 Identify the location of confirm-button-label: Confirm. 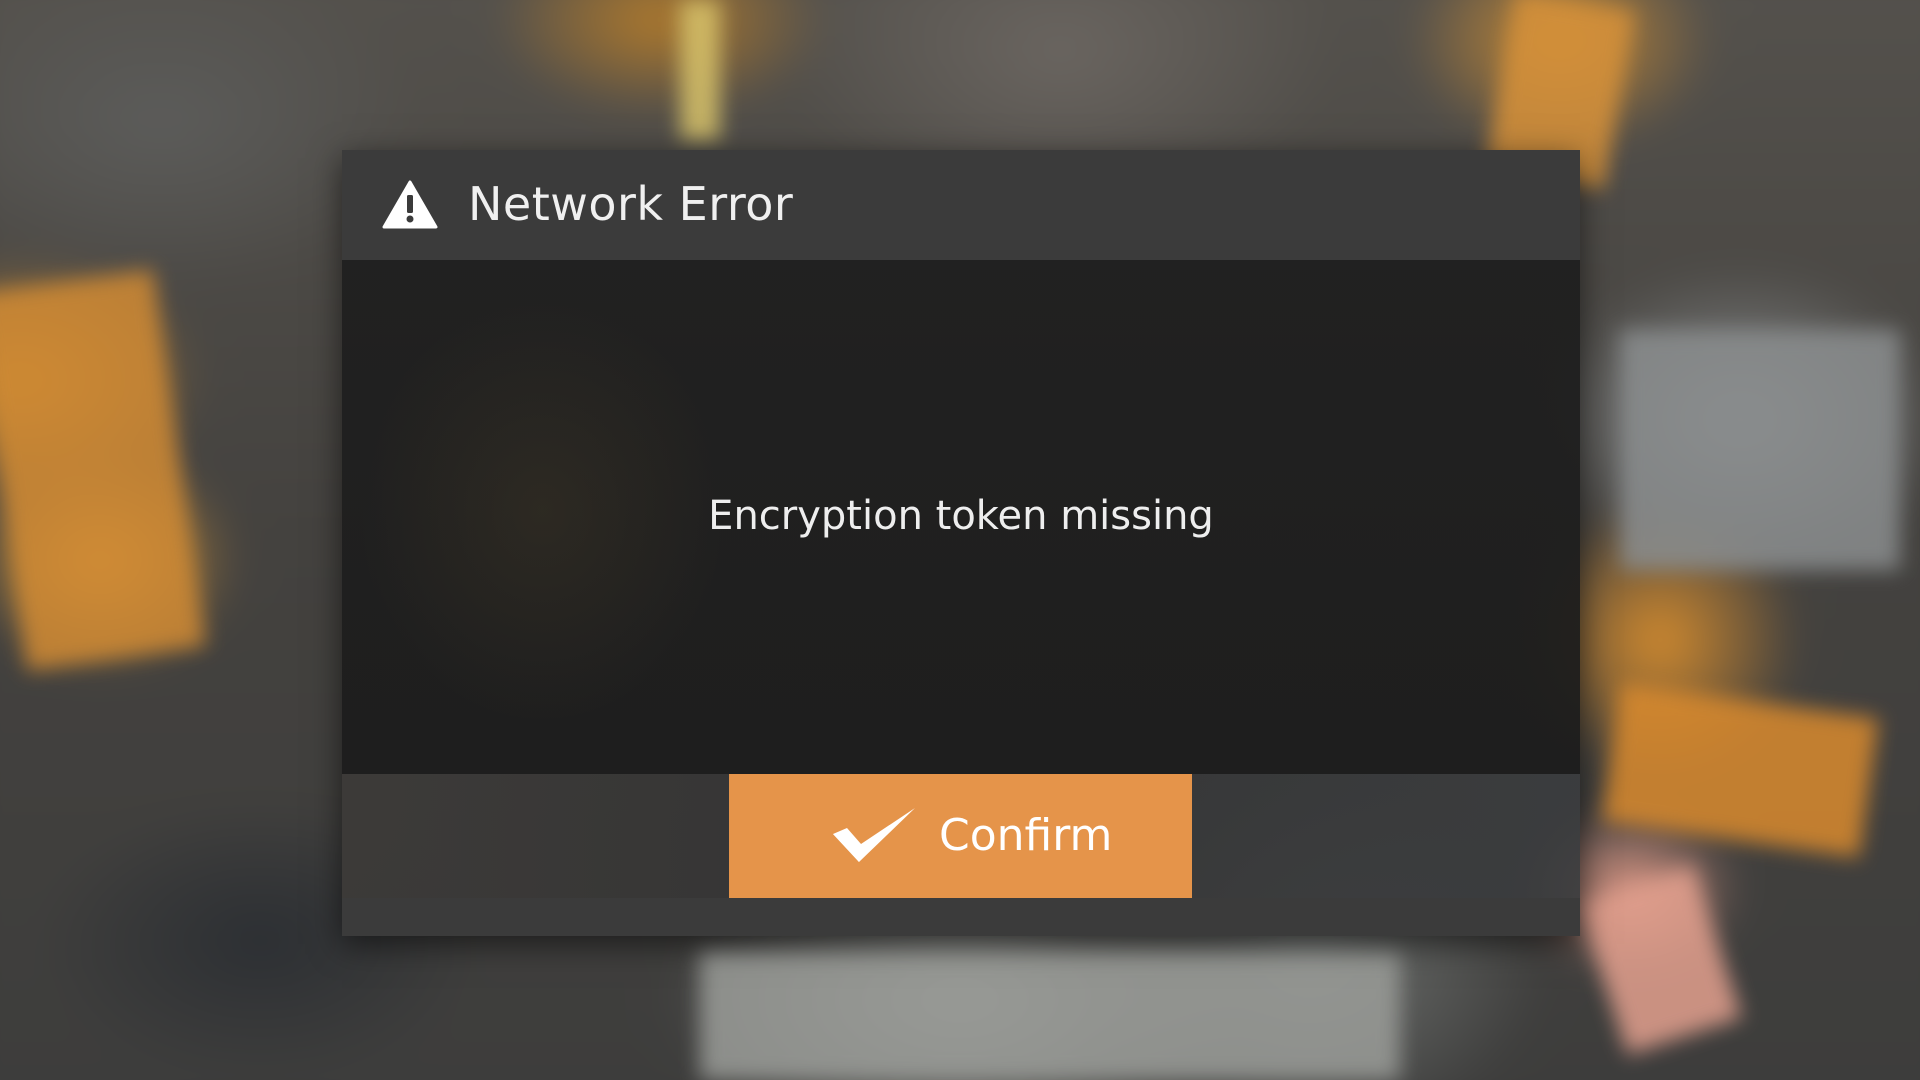
(1026, 835).